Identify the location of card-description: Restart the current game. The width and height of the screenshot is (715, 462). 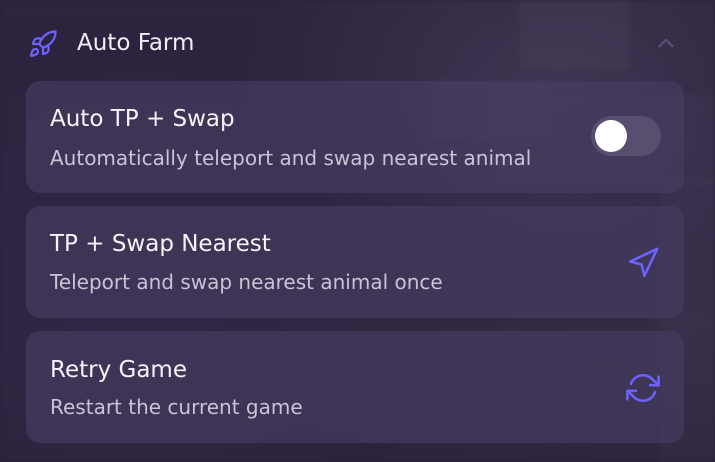
(176, 407).